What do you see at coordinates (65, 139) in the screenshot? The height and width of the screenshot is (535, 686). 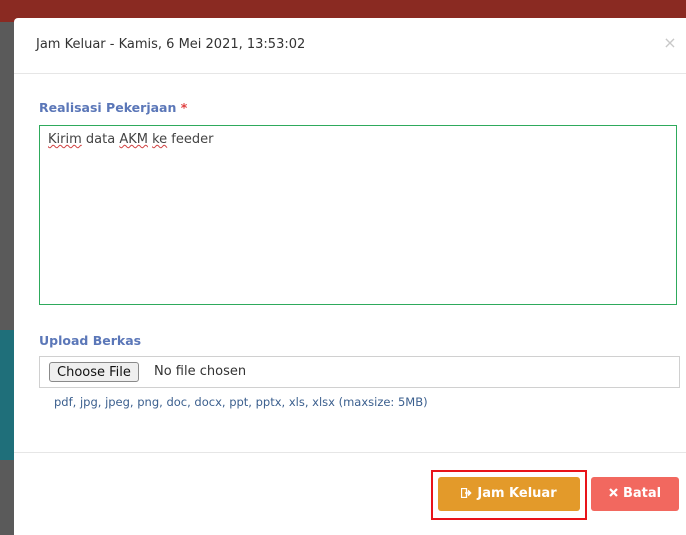 I see `textarea-word: Kirim` at bounding box center [65, 139].